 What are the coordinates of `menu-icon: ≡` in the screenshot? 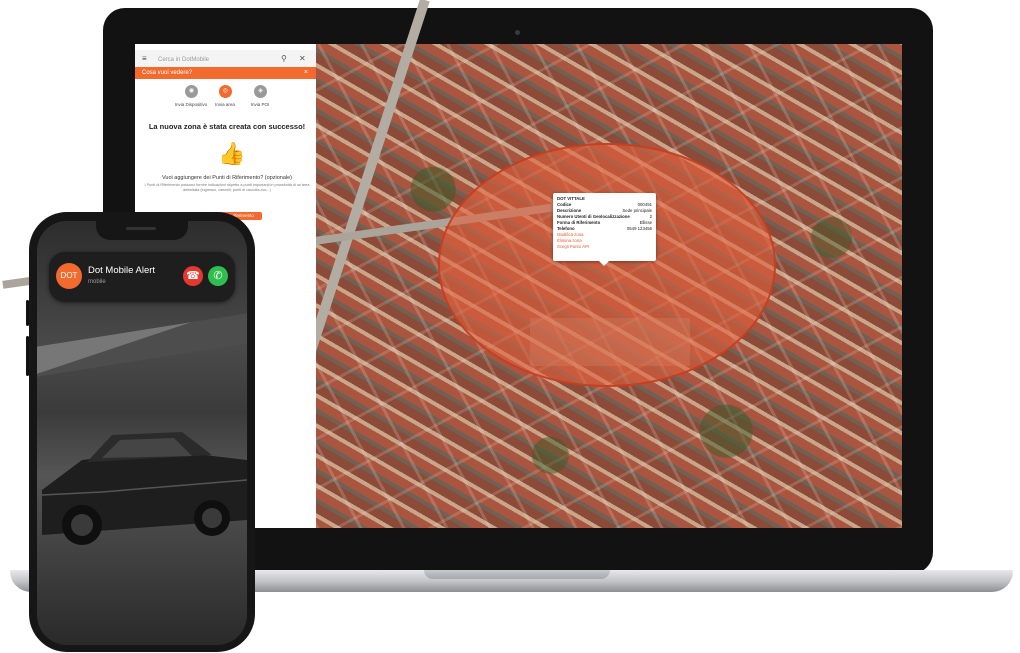 It's located at (144, 59).